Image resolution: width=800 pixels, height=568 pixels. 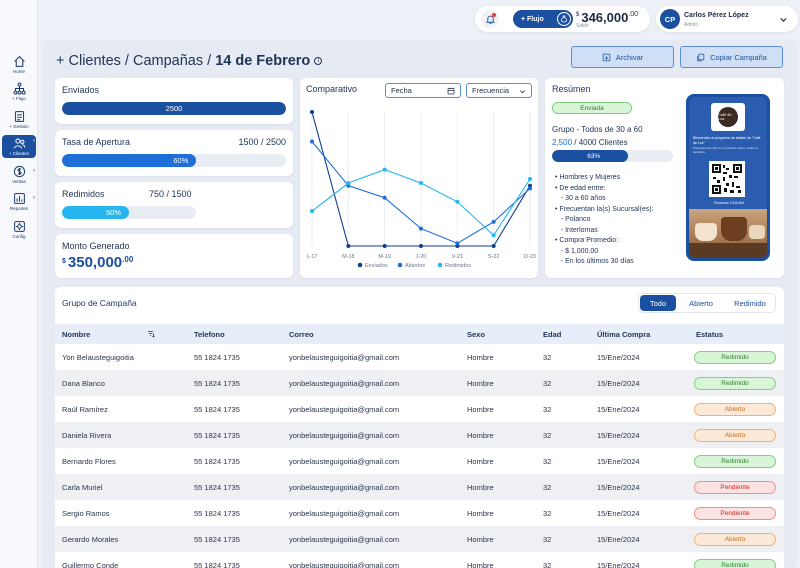 What do you see at coordinates (490, 19) in the screenshot?
I see `notification-button` at bounding box center [490, 19].